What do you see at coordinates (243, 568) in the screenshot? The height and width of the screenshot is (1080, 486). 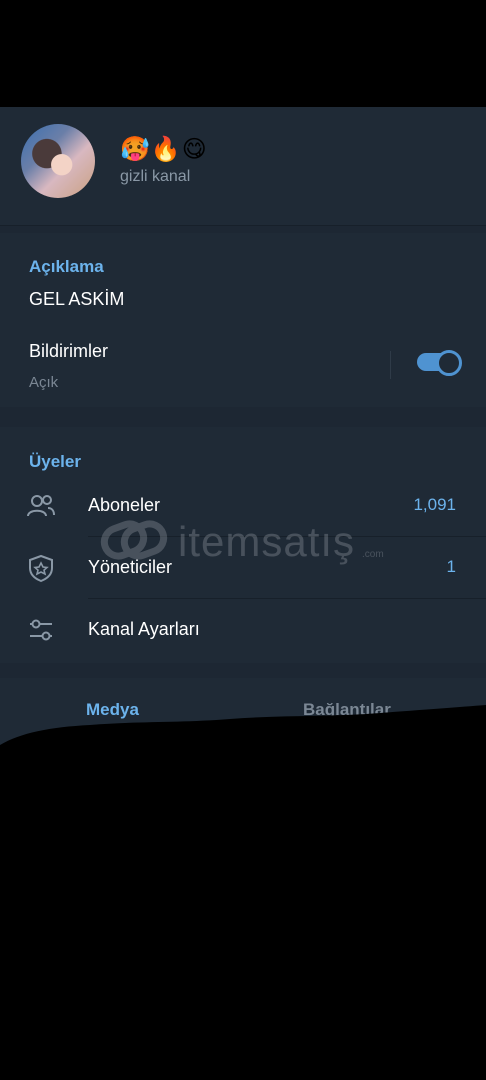 I see `admins-row: Yöneticiler 1` at bounding box center [243, 568].